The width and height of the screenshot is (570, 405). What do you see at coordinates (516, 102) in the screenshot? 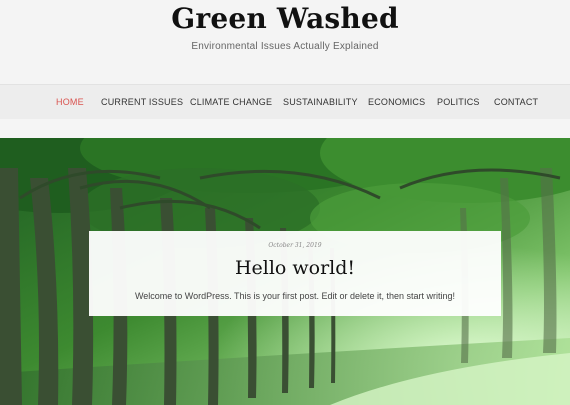
I see `nav-item-contact: CONTACT` at bounding box center [516, 102].